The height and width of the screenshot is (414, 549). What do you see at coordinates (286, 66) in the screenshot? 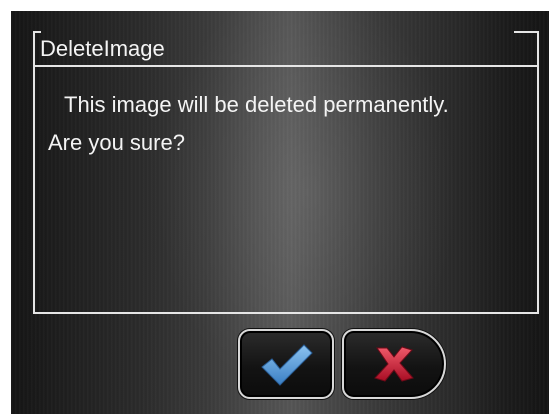
I see `title-divider` at bounding box center [286, 66].